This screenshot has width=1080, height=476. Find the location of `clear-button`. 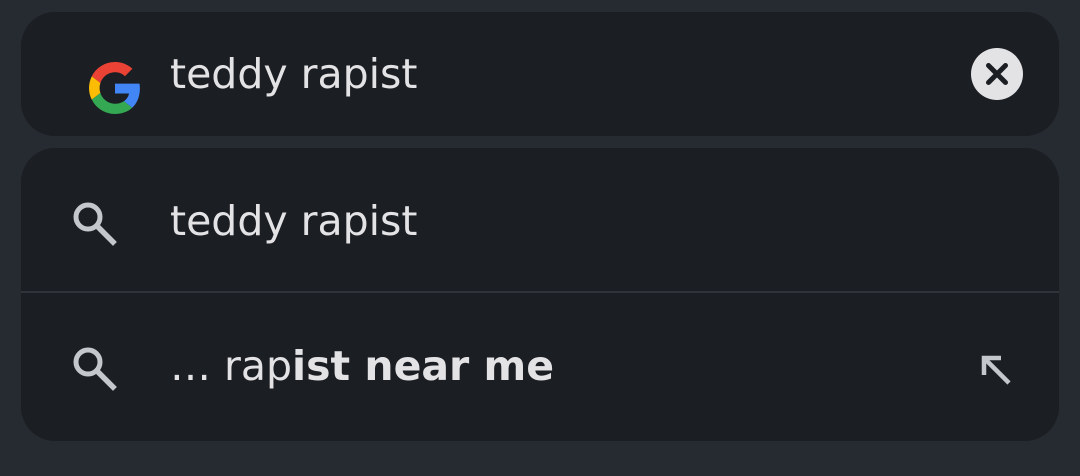

clear-button is located at coordinates (997, 74).